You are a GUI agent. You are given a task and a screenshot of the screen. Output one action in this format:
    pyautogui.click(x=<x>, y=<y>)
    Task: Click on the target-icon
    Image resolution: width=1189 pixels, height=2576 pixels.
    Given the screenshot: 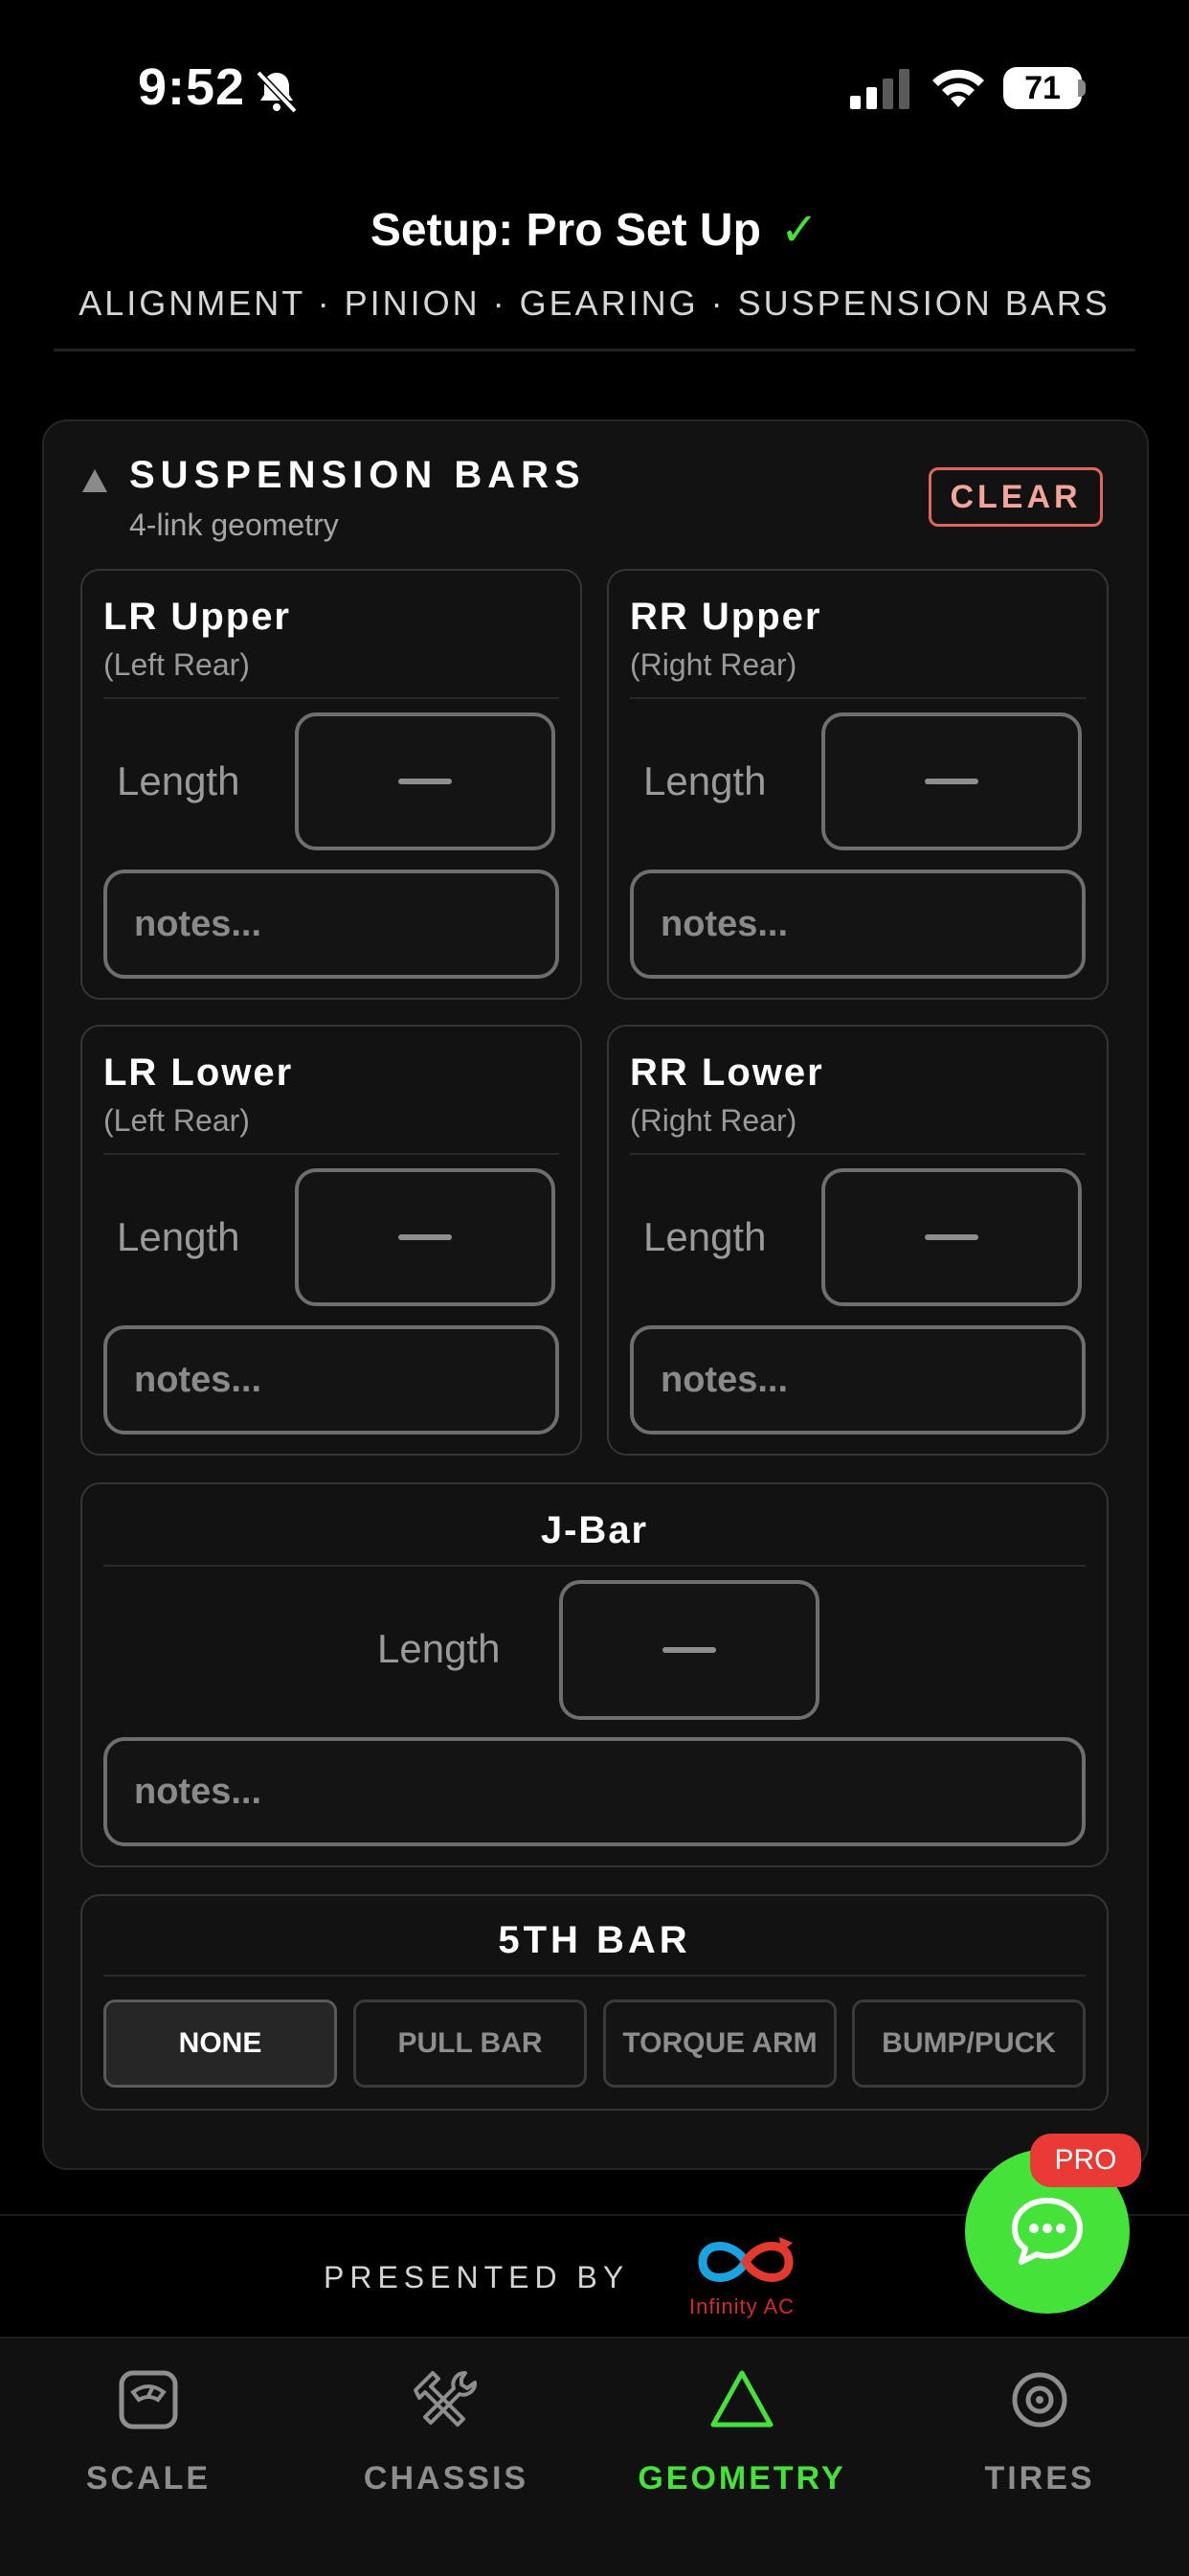 What is the action you would take?
    pyautogui.click(x=1039, y=2400)
    